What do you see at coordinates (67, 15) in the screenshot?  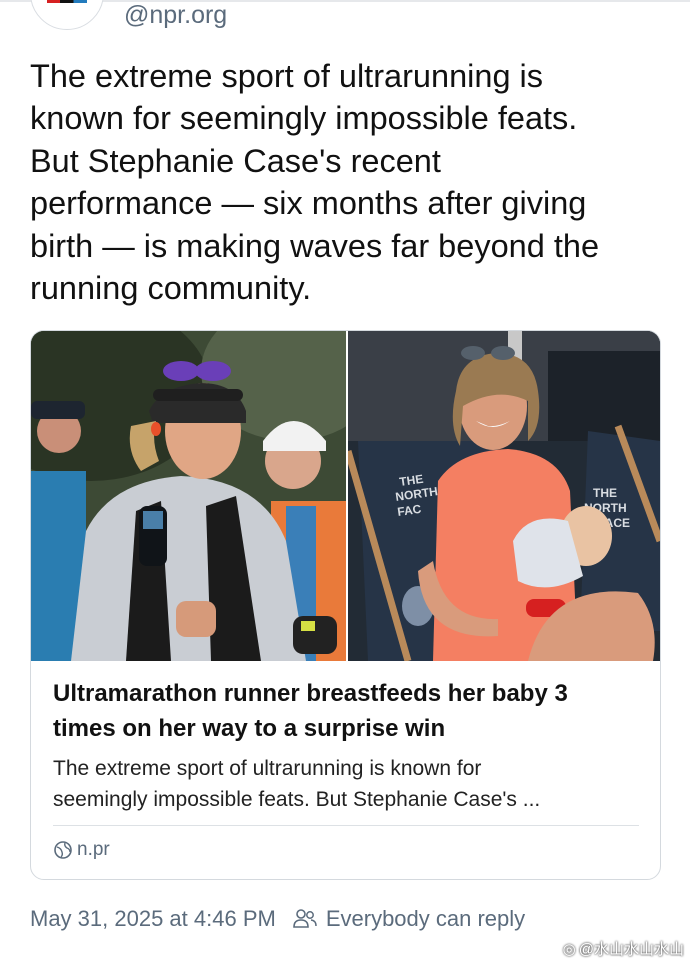 I see `avatar` at bounding box center [67, 15].